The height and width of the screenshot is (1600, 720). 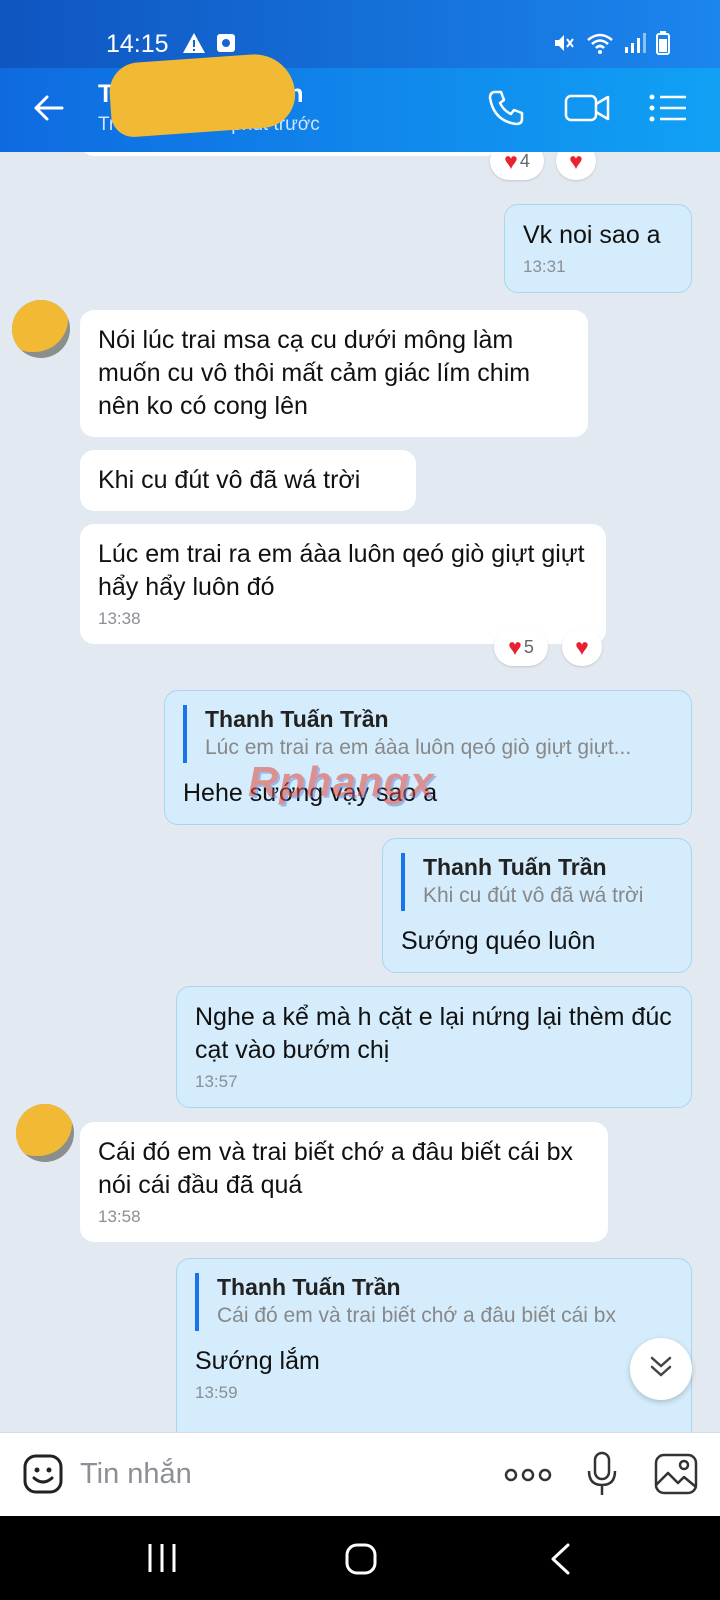 I want to click on reaction-summary: ♥ 5, so click(x=521, y=647).